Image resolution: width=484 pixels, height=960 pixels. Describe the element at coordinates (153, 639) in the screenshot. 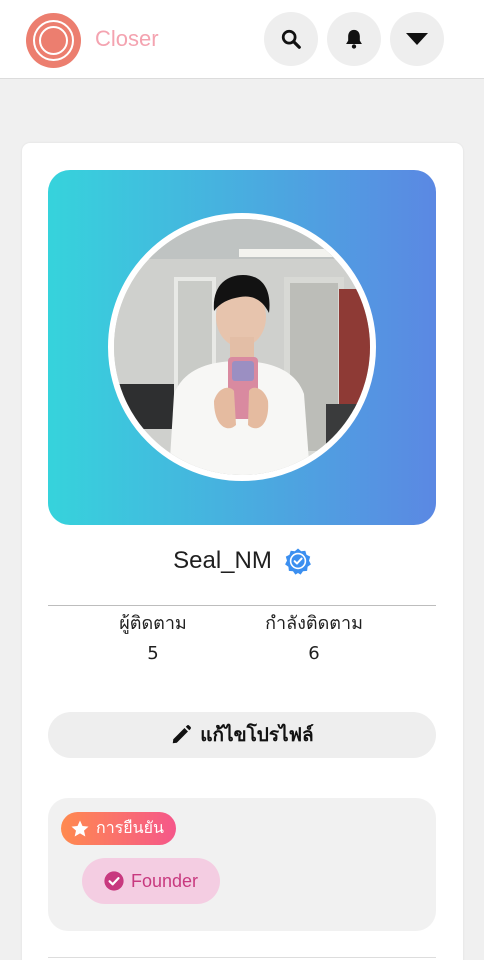

I see `followers-stat: ผู้ติดตาม 5` at that location.